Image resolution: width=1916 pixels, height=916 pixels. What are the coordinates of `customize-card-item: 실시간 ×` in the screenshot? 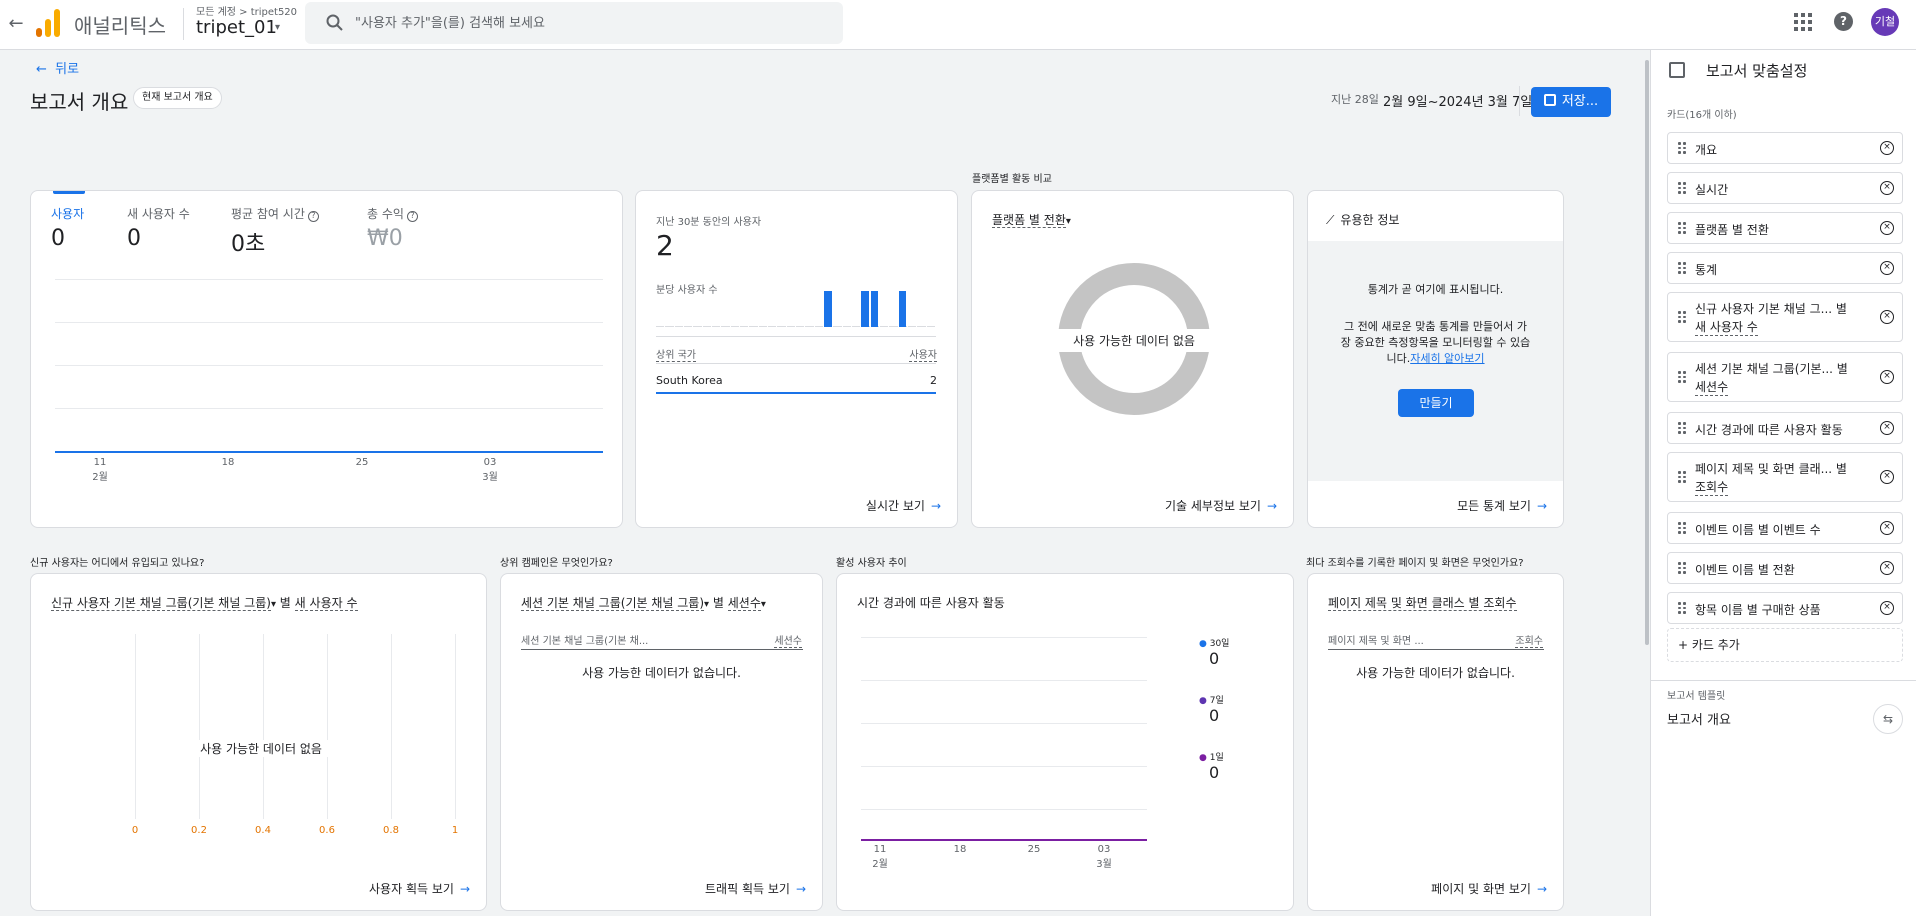 It's located at (1785, 188).